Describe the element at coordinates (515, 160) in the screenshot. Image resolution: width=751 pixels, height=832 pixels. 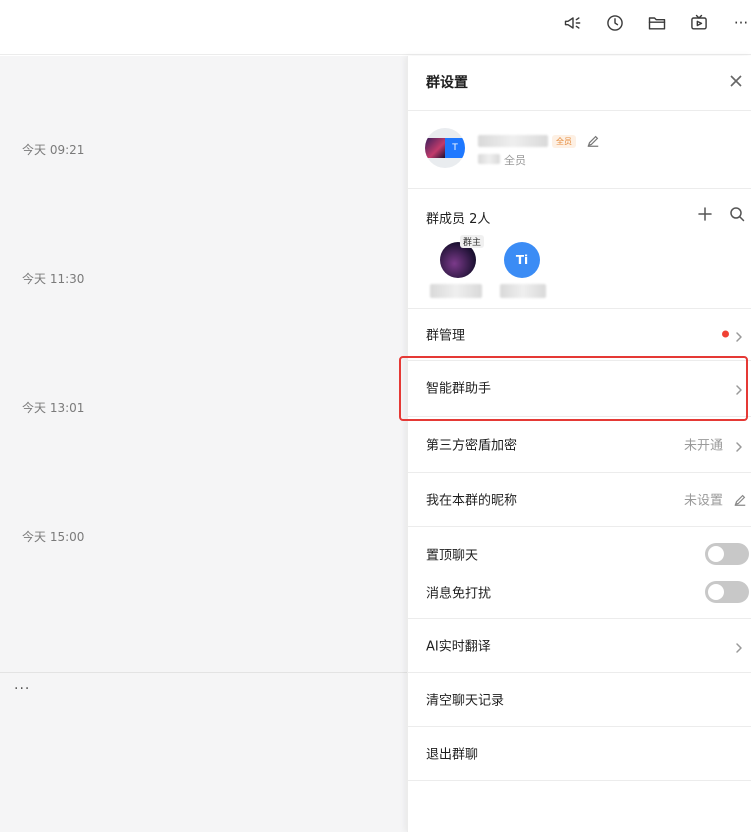
I see `group-member-text: 全员` at that location.